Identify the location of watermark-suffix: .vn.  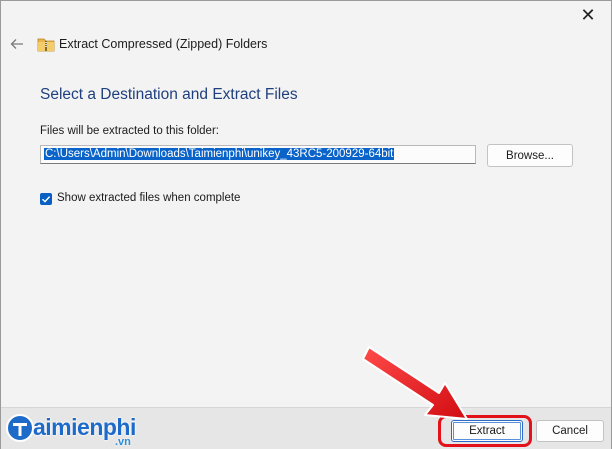
(123, 442).